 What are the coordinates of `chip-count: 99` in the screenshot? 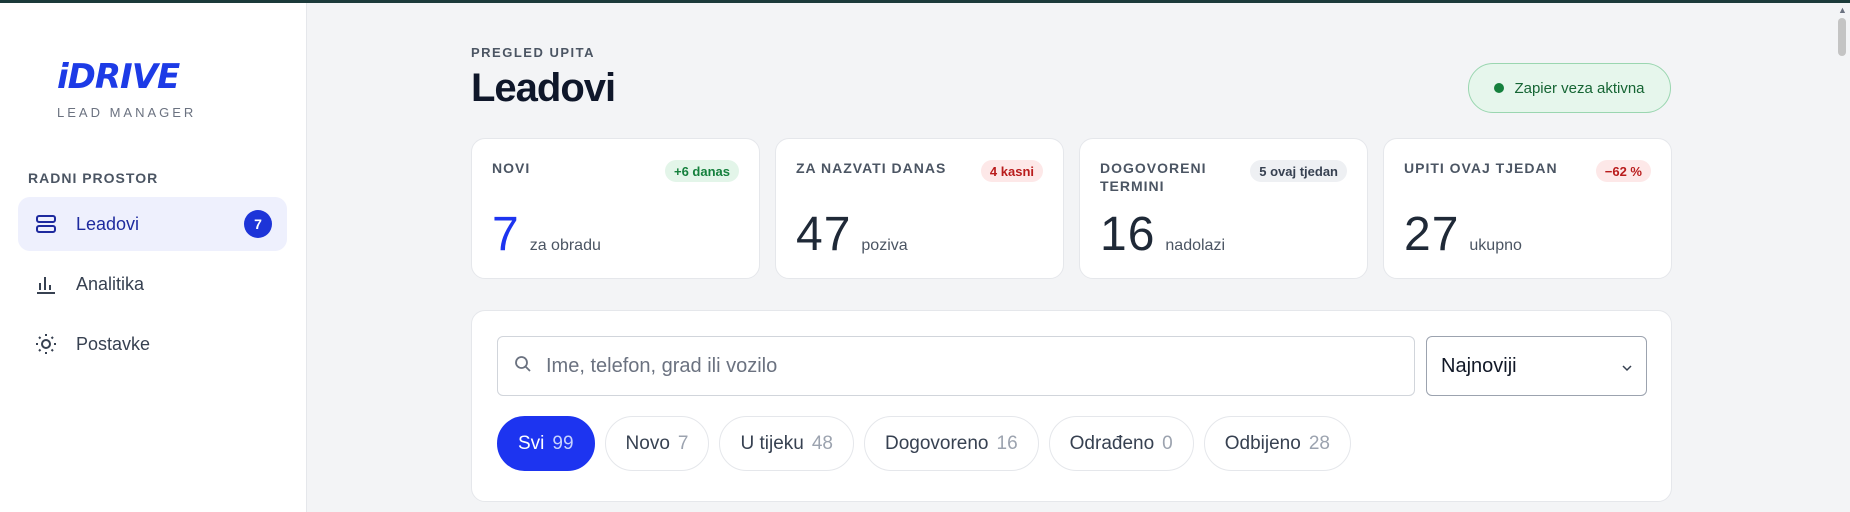 It's located at (563, 443).